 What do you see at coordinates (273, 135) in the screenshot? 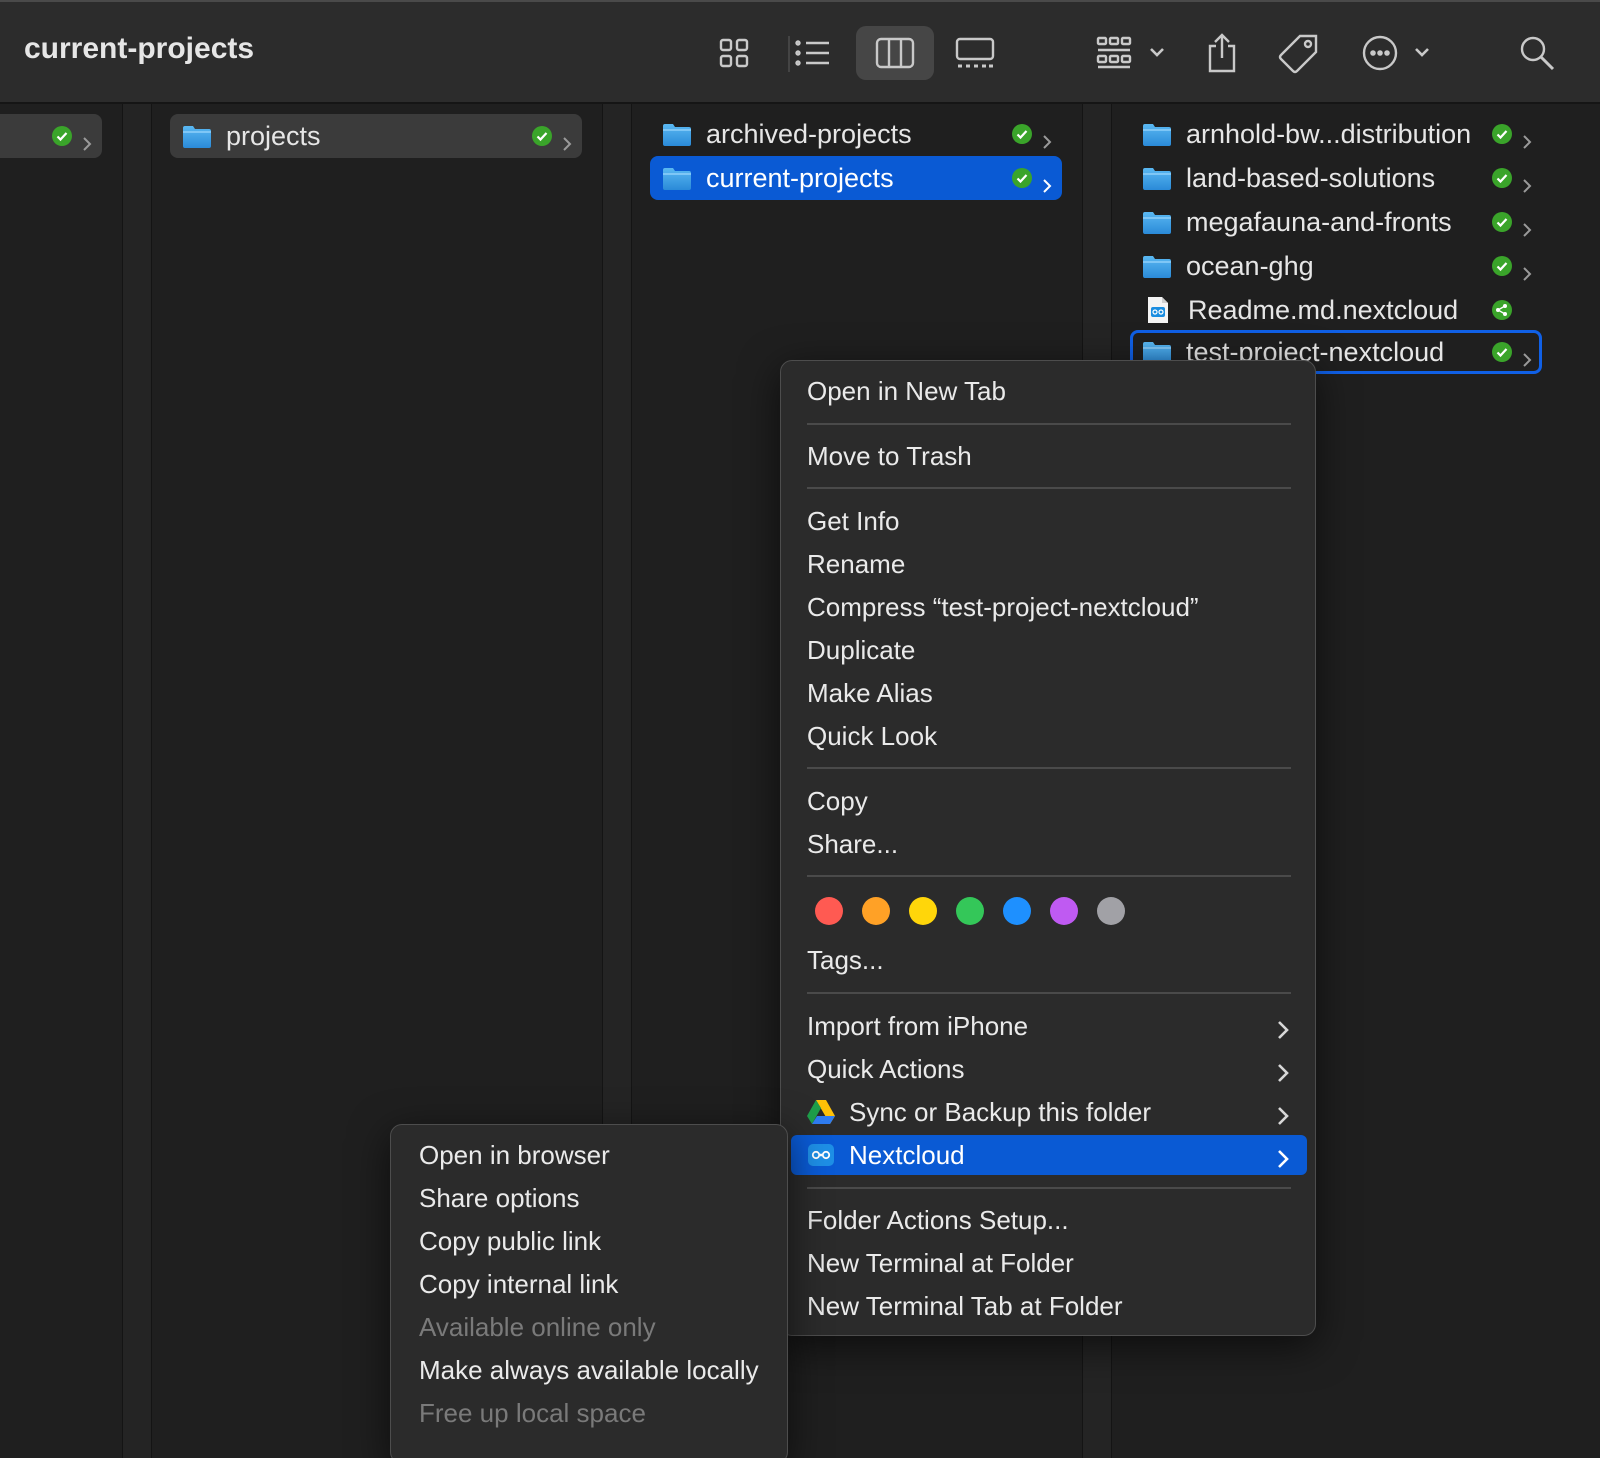
I see `item-label: projects` at bounding box center [273, 135].